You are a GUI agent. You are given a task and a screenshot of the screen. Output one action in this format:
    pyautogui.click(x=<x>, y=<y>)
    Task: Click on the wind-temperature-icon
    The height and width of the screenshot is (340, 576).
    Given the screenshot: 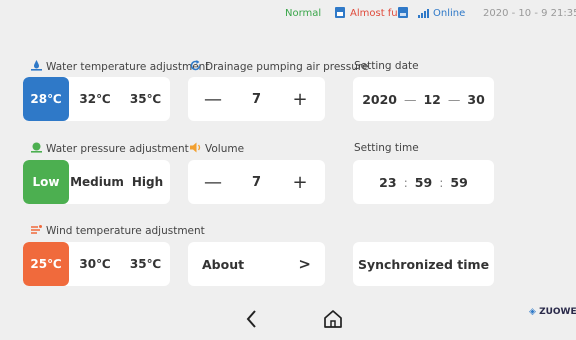 What is the action you would take?
    pyautogui.click(x=36, y=229)
    